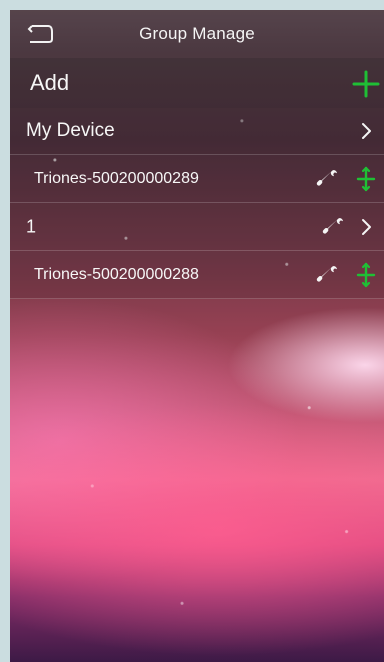  I want to click on group-row-1: 1, so click(197, 227).